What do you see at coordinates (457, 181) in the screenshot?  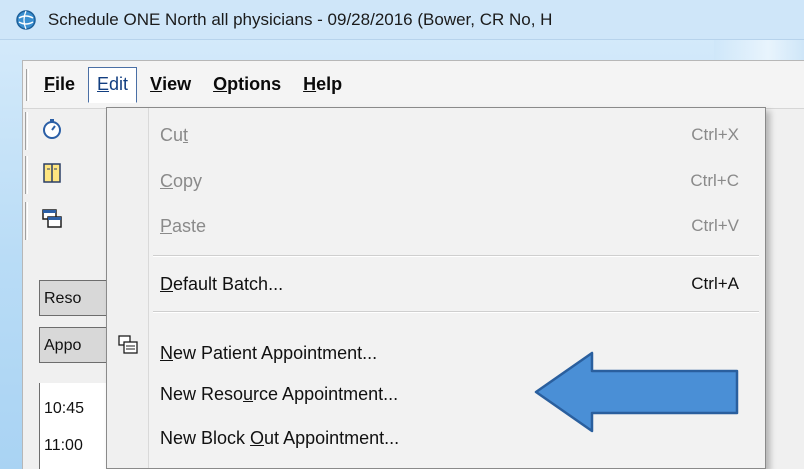 I see `menu-item-copy: Copy Ctrl+C` at bounding box center [457, 181].